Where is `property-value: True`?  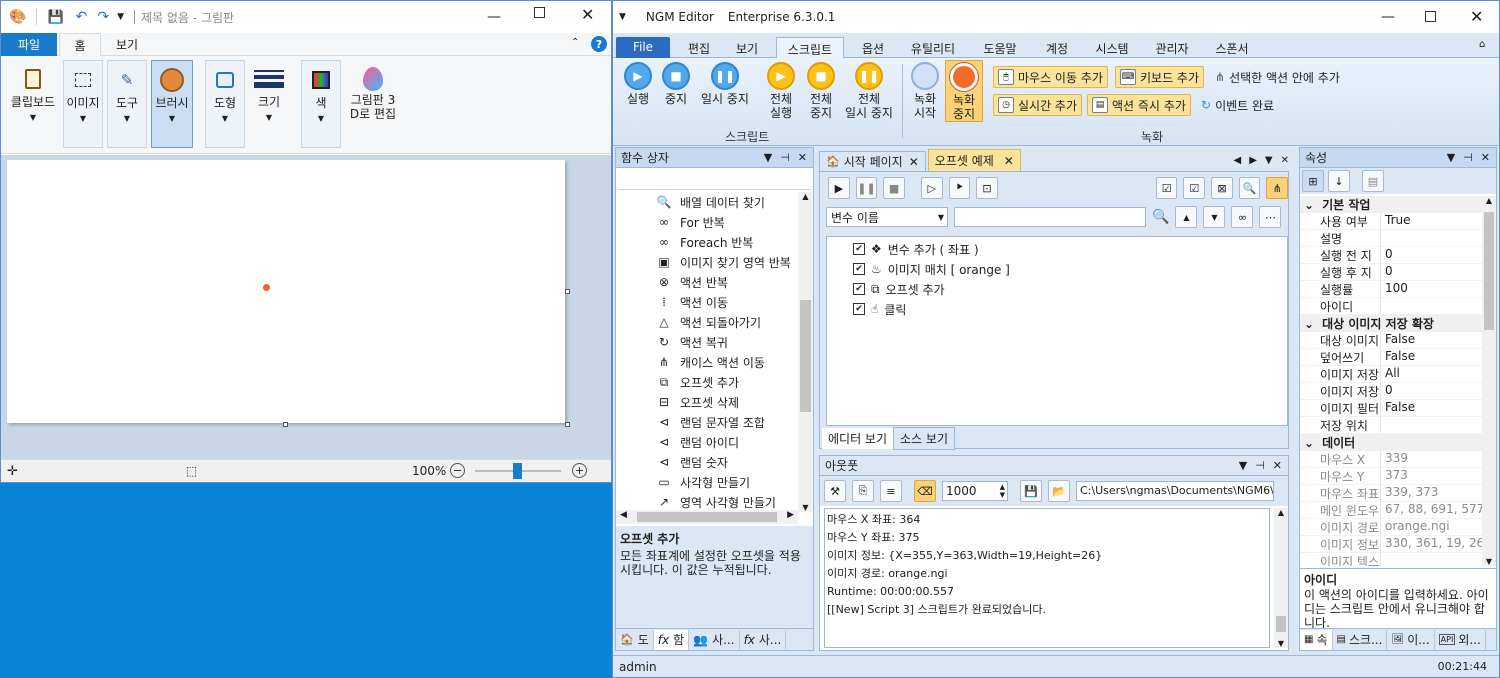
property-value: True is located at coordinates (1431, 221).